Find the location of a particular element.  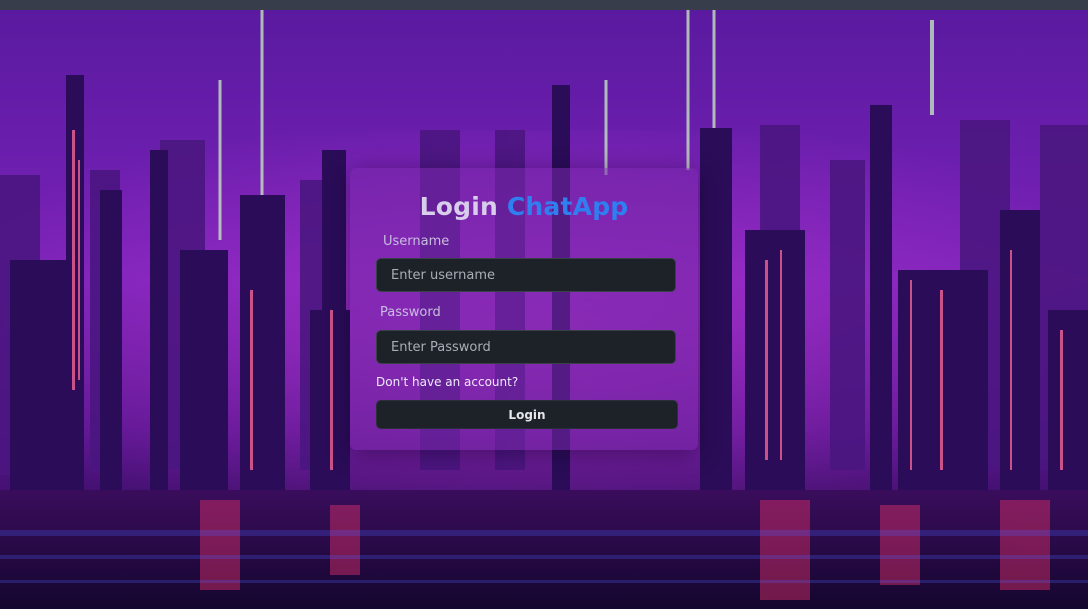

title-prefix: Login is located at coordinates (458, 206).